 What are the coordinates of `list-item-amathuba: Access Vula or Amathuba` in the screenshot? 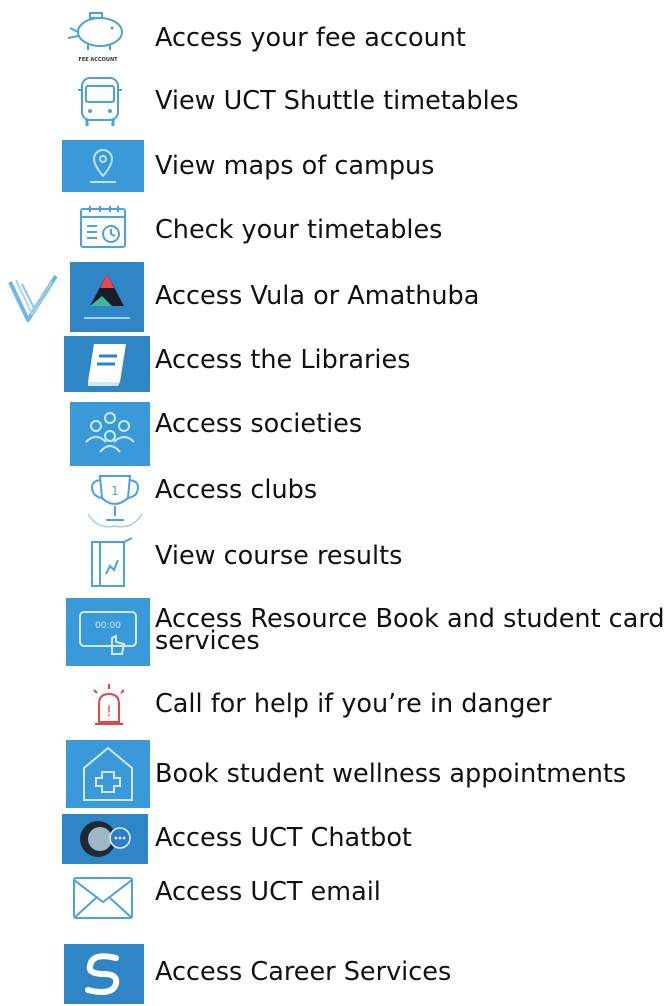 It's located at (335, 297).